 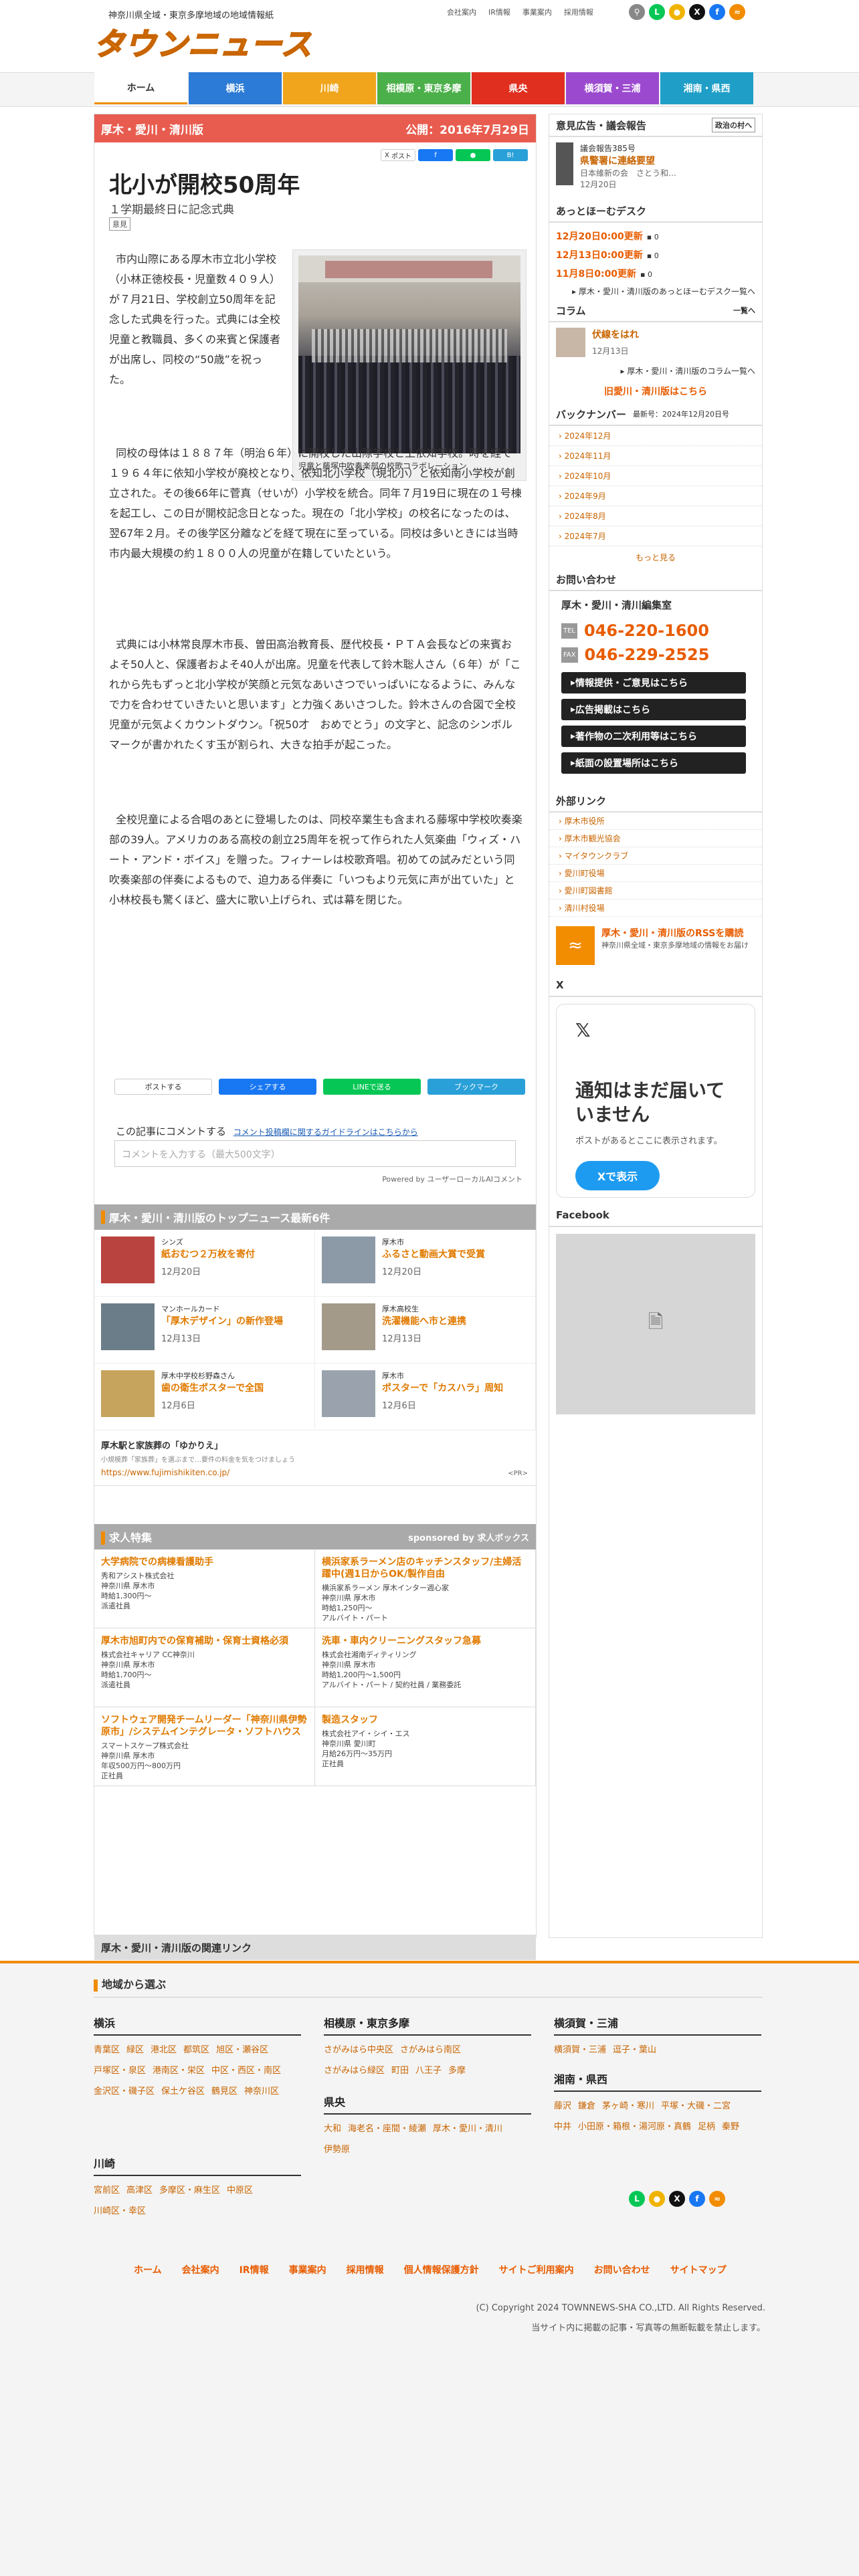 I want to click on share-bottom-button-3: ブックマーク, so click(x=476, y=1087).